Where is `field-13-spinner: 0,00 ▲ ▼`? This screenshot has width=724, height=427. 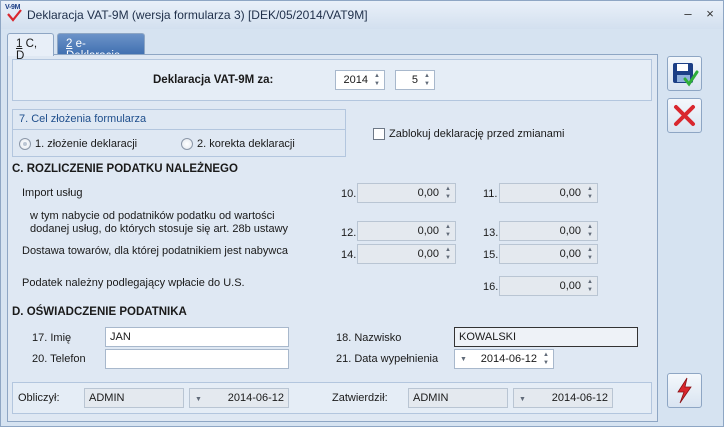
field-13-spinner: 0,00 ▲ ▼ is located at coordinates (548, 231).